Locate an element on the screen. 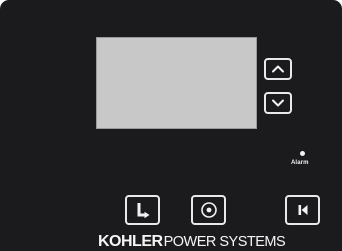 The height and width of the screenshot is (251, 342). brand-subtitle: POWER SYSTEMS is located at coordinates (224, 242).